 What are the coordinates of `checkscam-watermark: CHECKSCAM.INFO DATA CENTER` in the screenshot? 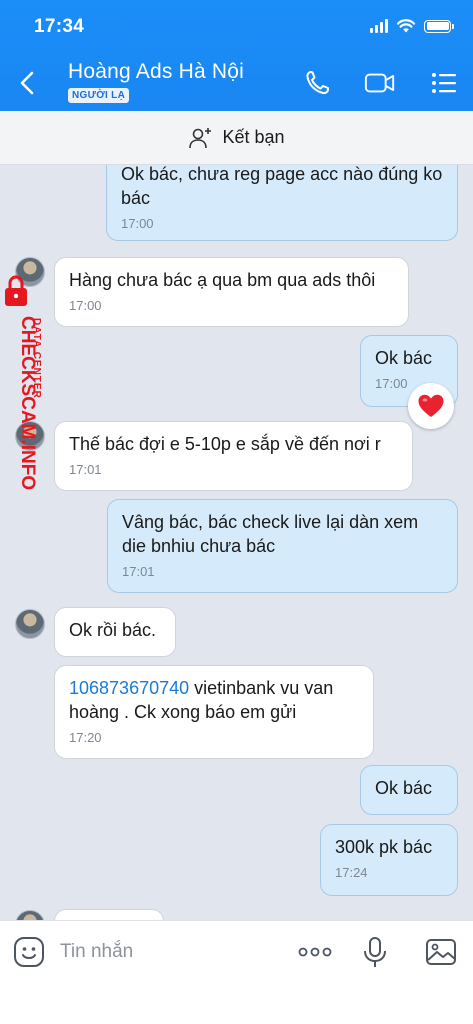 It's located at (24, 387).